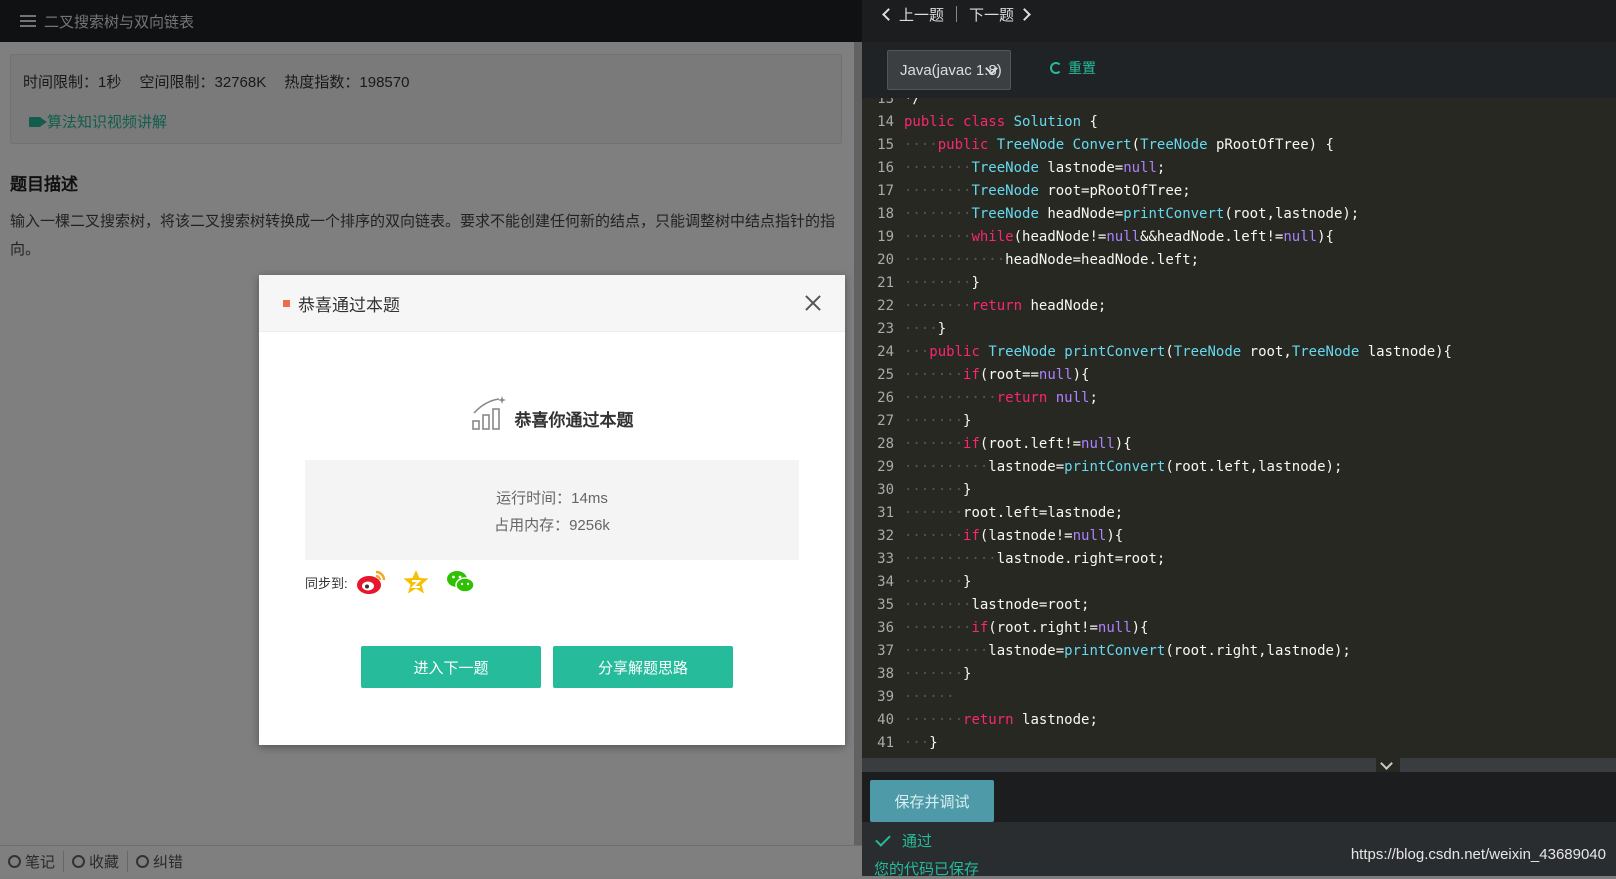 The width and height of the screenshot is (1616, 879). I want to click on code-text: ·······if(root.left!=null){, so click(1018, 444).